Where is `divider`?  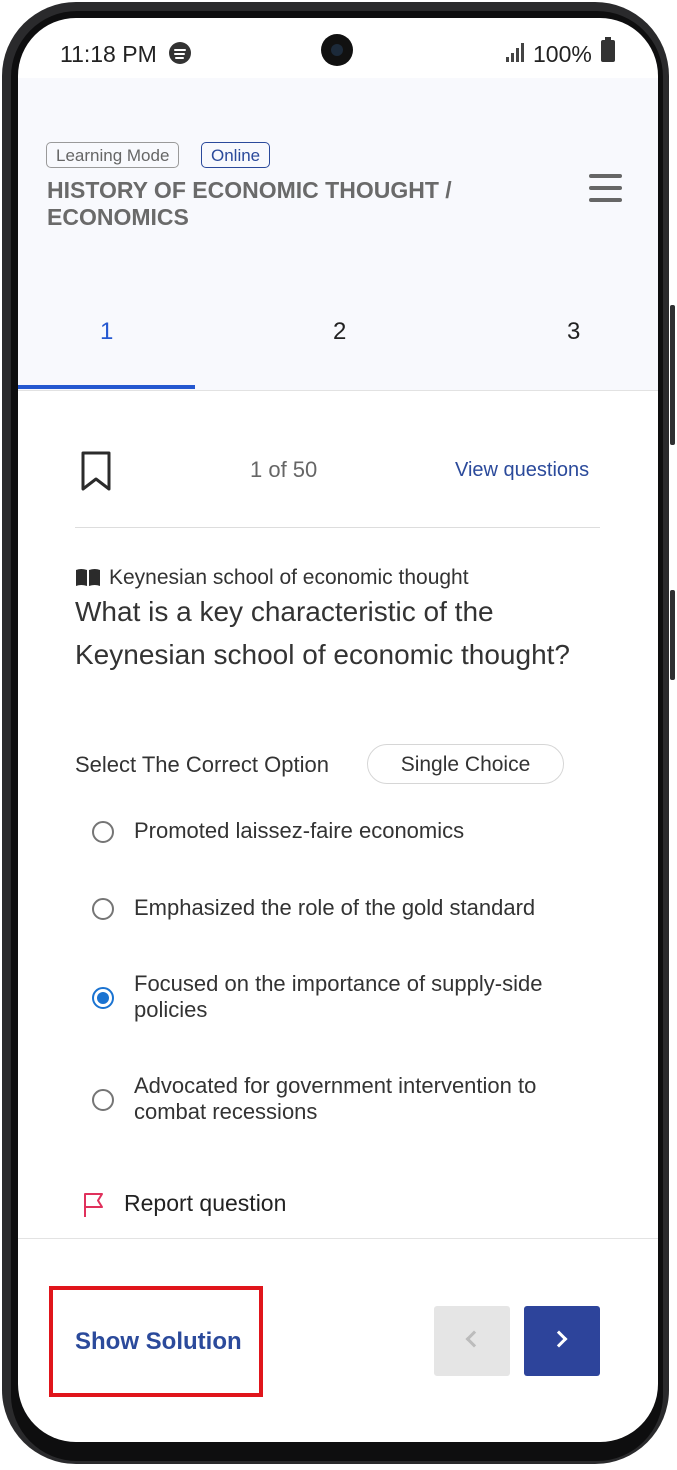
divider is located at coordinates (337, 527).